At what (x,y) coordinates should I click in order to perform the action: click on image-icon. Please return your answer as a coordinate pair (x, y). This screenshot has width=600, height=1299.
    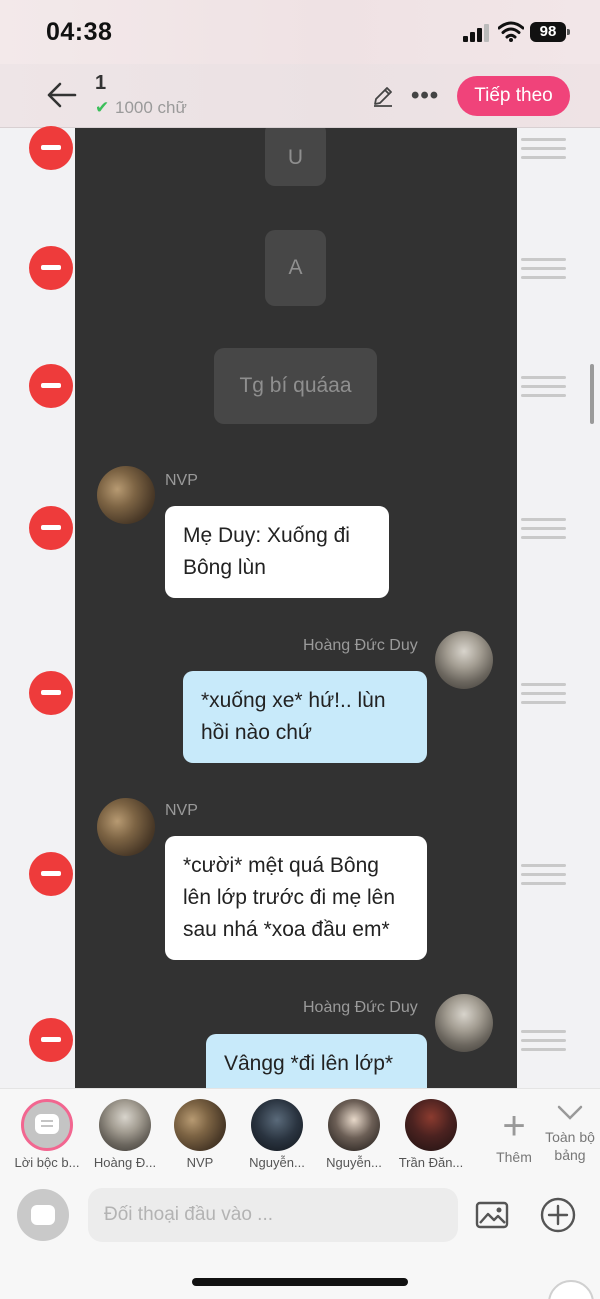
    Looking at the image, I should click on (492, 1215).